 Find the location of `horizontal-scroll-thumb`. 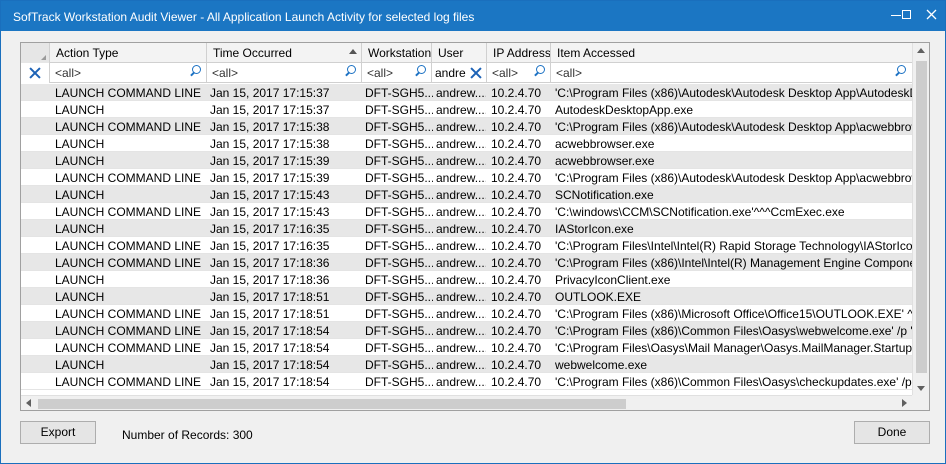

horizontal-scroll-thumb is located at coordinates (332, 404).